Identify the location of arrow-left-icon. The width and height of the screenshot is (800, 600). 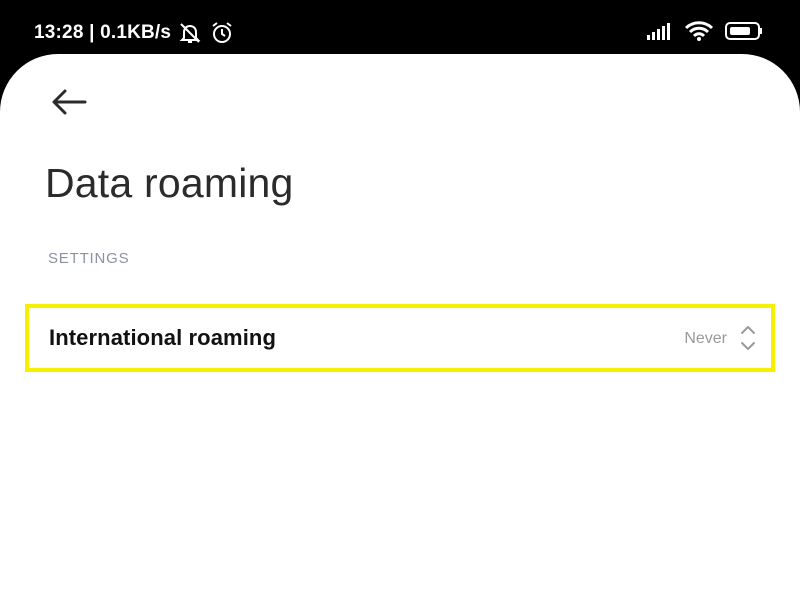
(69, 102).